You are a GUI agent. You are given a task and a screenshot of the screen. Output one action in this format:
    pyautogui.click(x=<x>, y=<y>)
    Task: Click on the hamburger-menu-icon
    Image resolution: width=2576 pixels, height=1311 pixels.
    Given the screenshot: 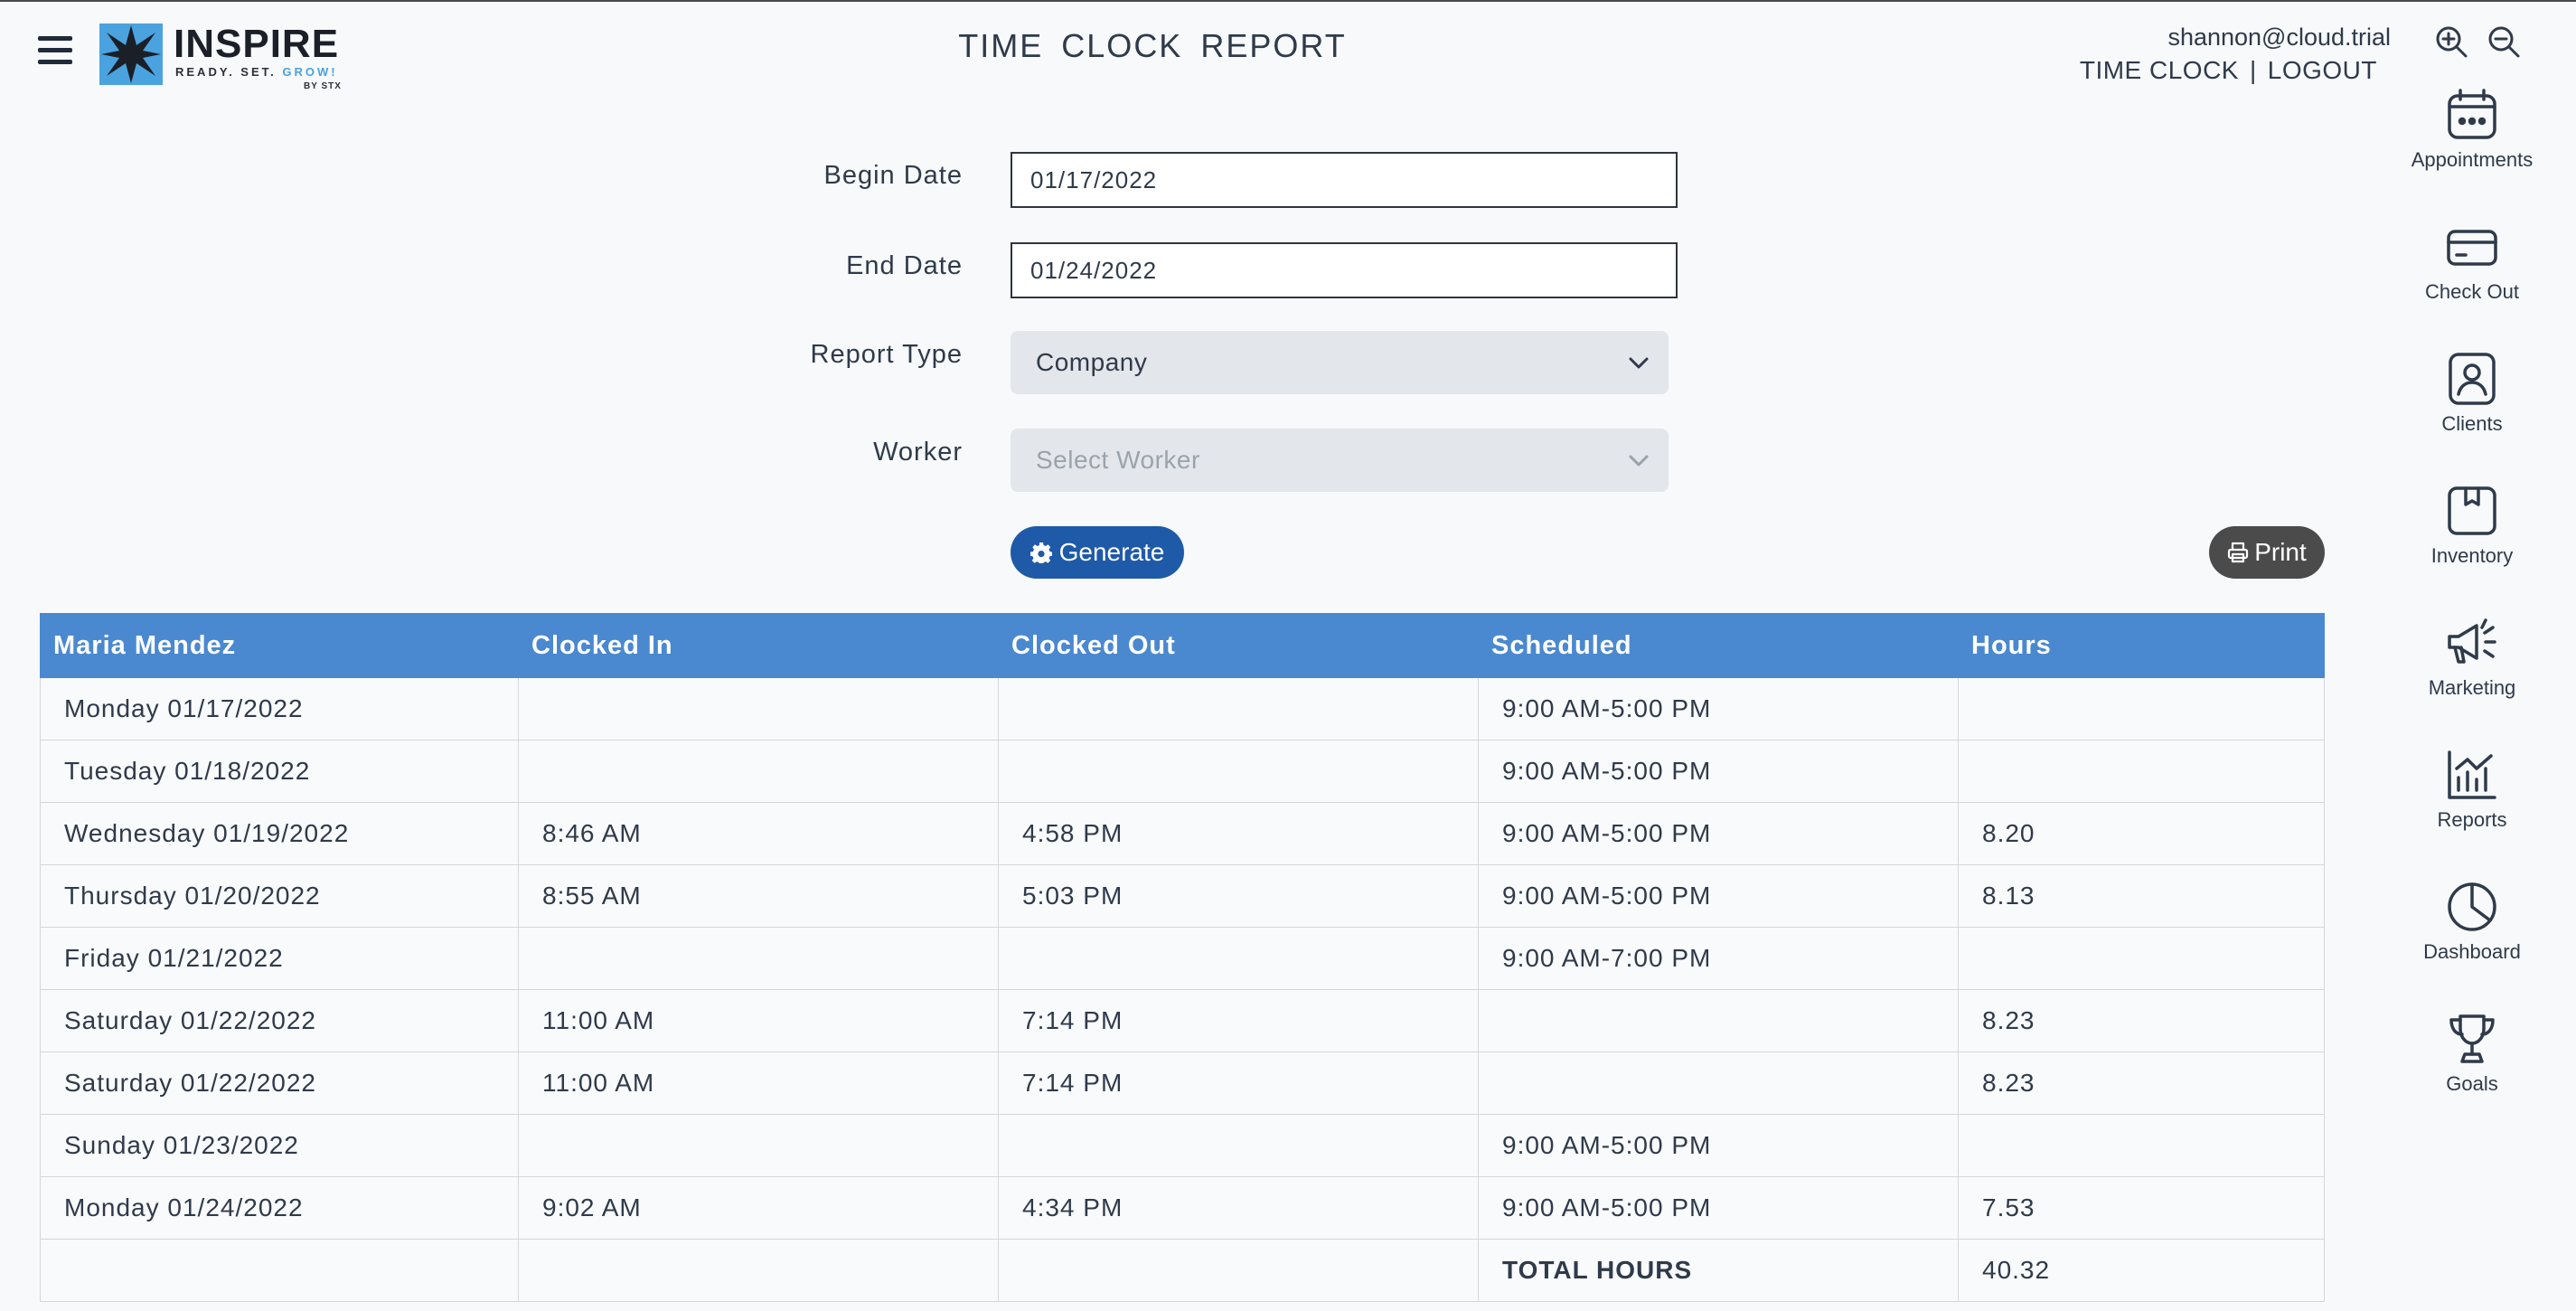 What is the action you would take?
    pyautogui.click(x=55, y=51)
    